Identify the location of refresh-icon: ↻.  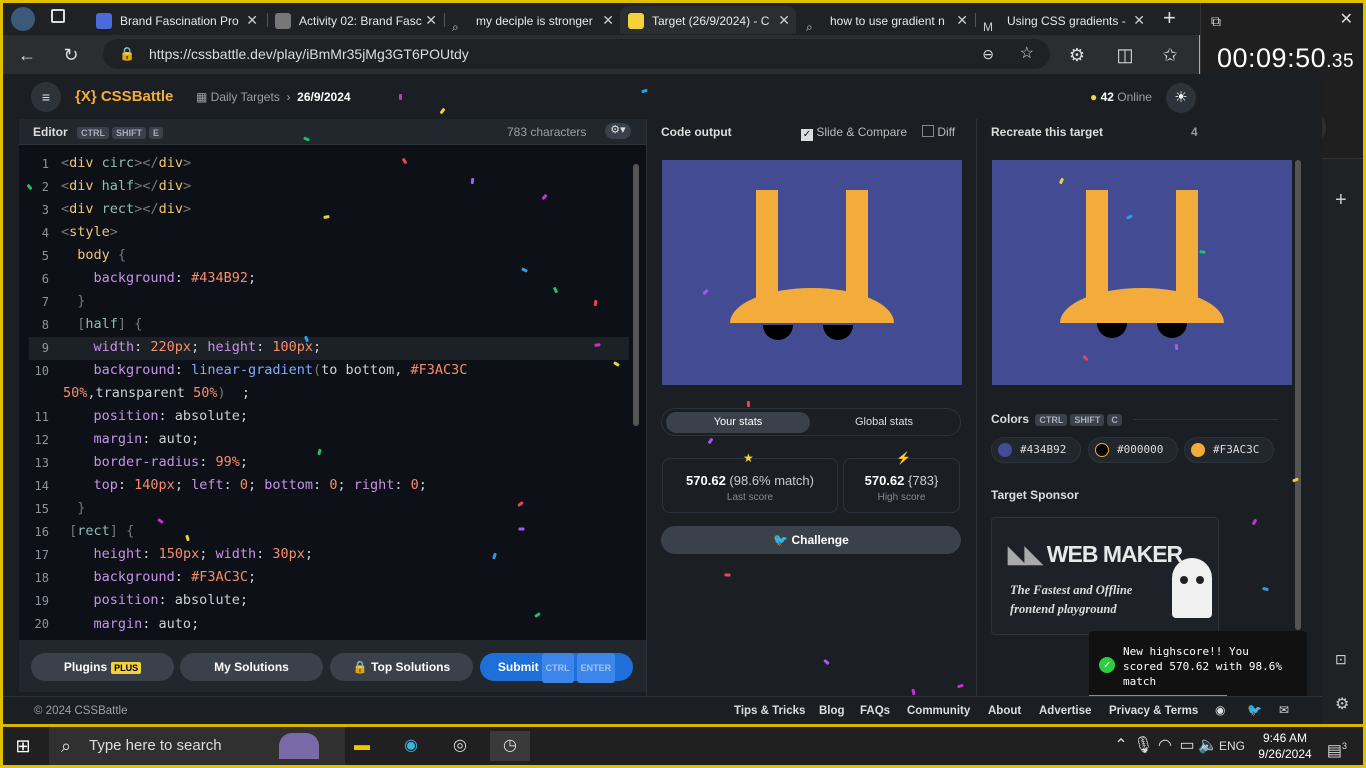
(71, 55).